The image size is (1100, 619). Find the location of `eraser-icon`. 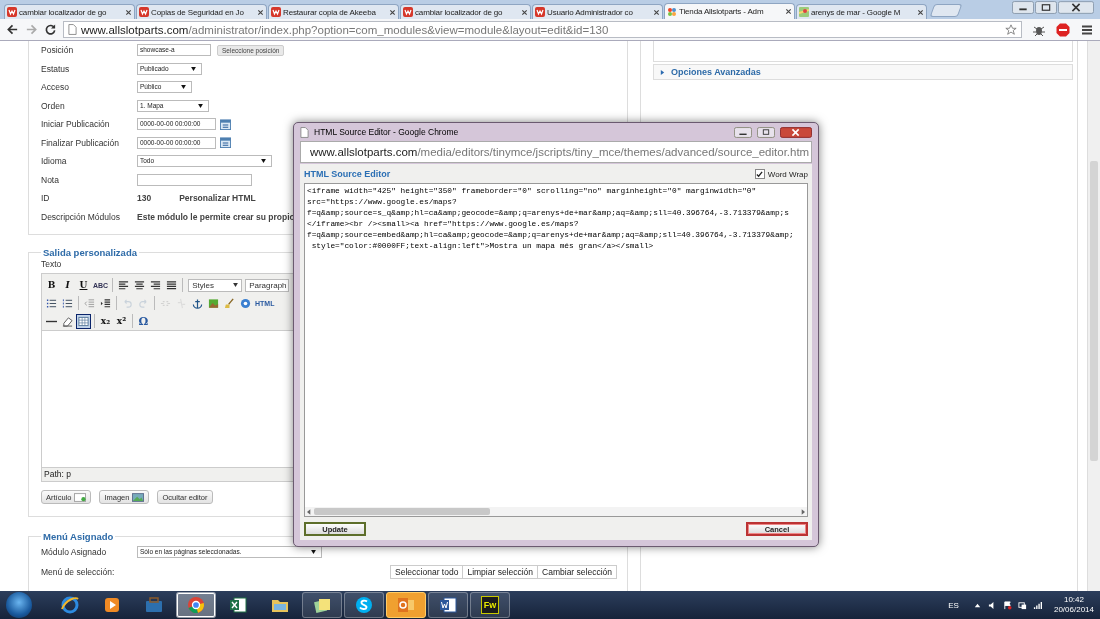

eraser-icon is located at coordinates (67, 321).